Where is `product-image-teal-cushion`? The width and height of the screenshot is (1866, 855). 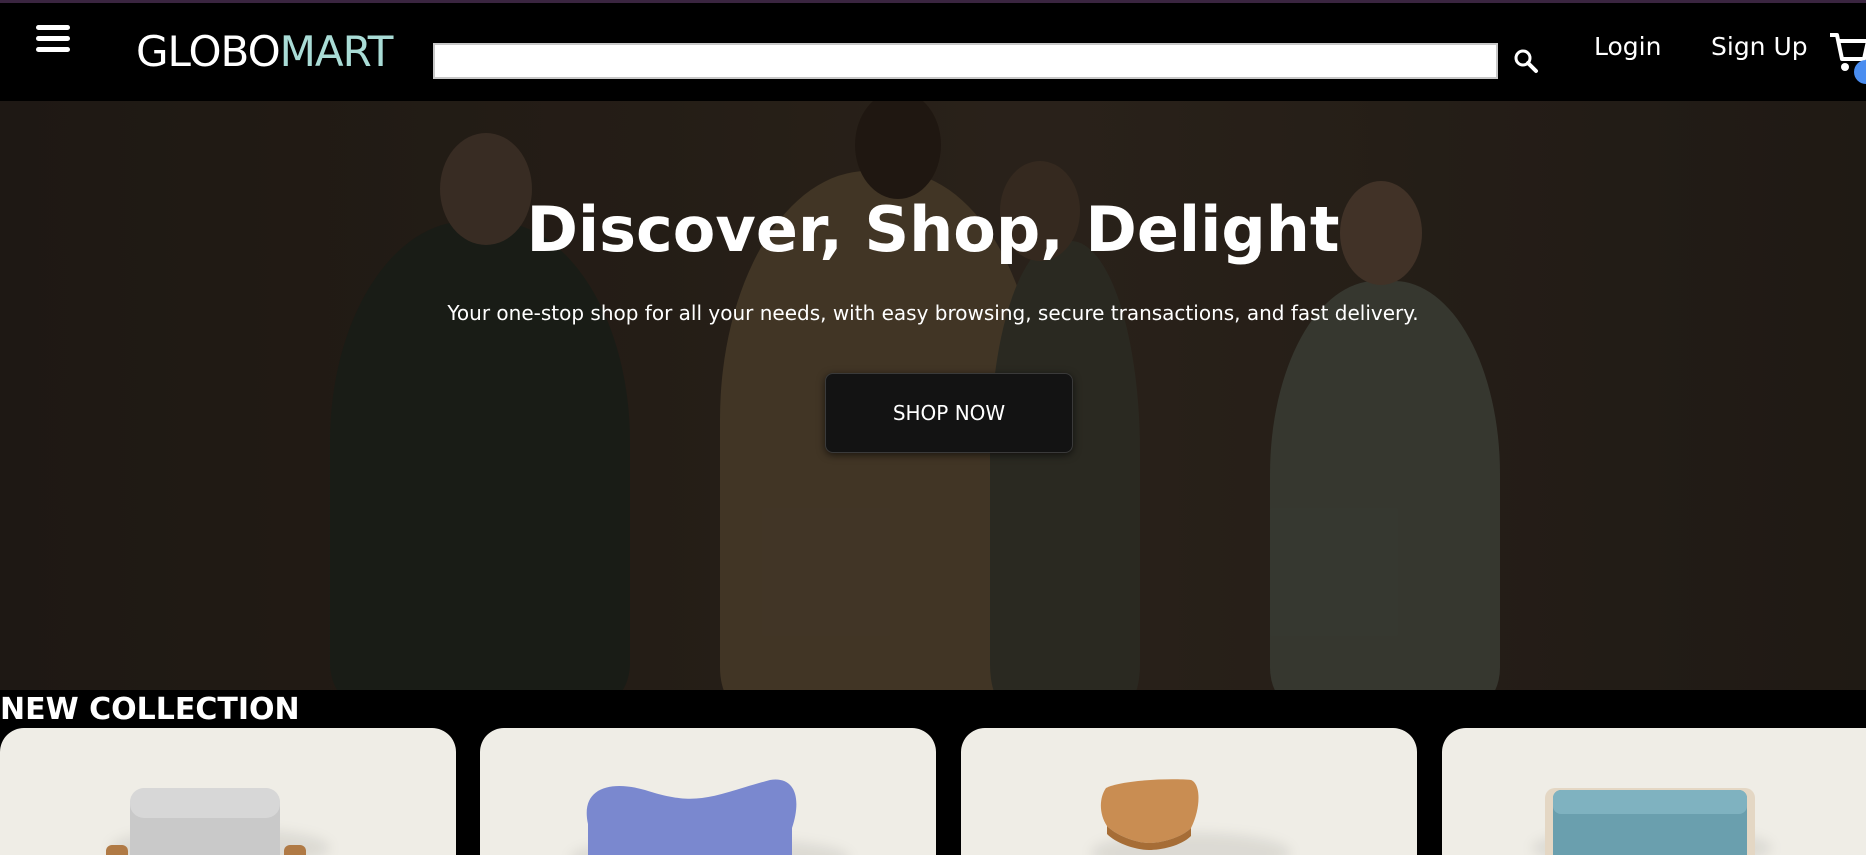
product-image-teal-cushion is located at coordinates (1650, 821).